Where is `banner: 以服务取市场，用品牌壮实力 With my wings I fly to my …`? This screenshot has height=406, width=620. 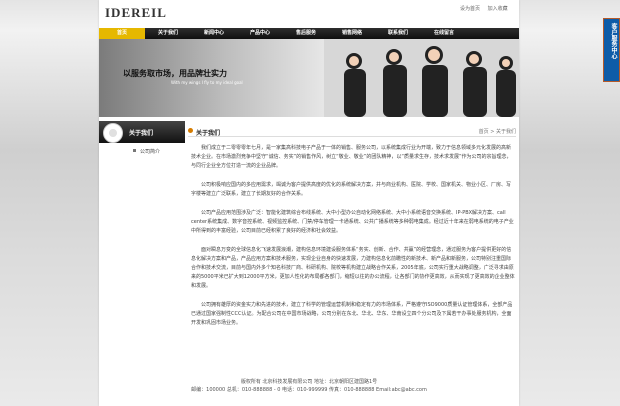 banner: 以服务取市场，用品牌壮实力 With my wings I fly to my … is located at coordinates (309, 78).